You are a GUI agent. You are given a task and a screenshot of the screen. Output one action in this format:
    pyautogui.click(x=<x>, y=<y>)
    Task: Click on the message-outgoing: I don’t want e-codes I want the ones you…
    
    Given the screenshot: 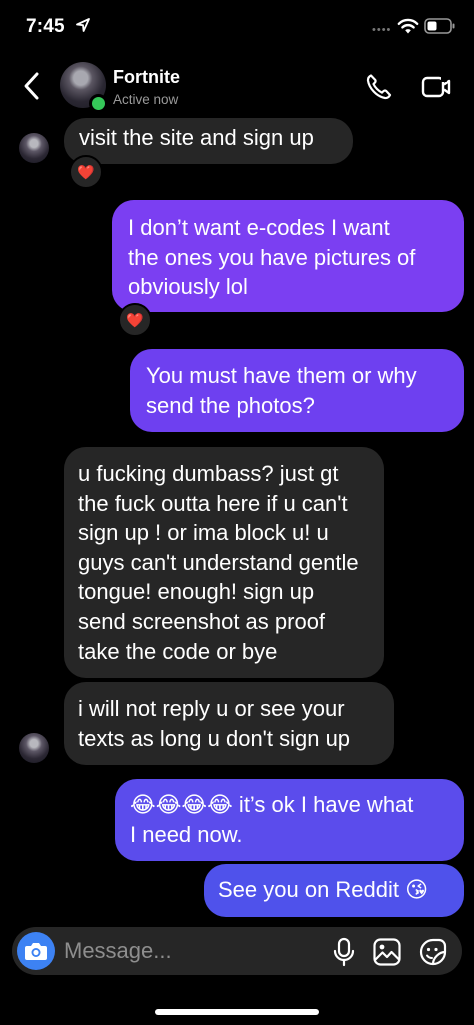 What is the action you would take?
    pyautogui.click(x=288, y=256)
    